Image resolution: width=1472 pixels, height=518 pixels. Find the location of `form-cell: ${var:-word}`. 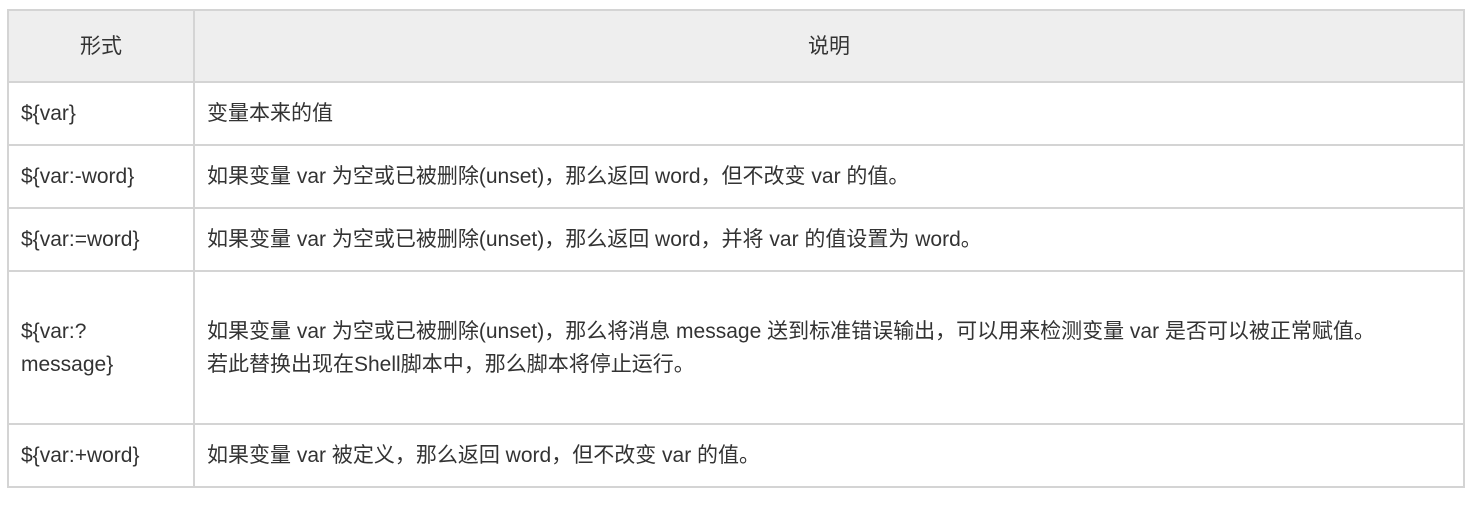

form-cell: ${var:-word} is located at coordinates (101, 176).